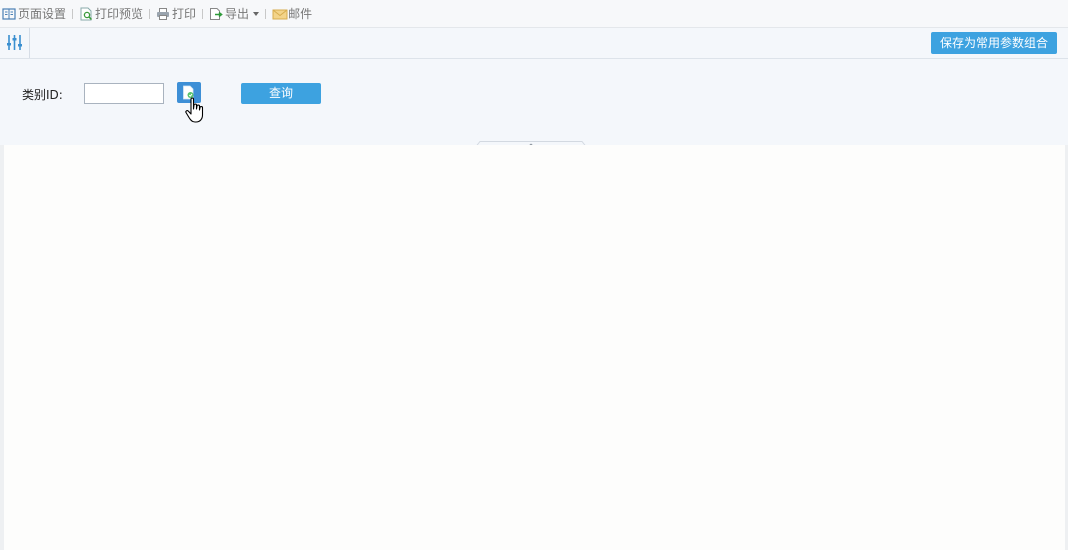 The image size is (1068, 550). Describe the element at coordinates (280, 14) in the screenshot. I see `mail-icon` at that location.